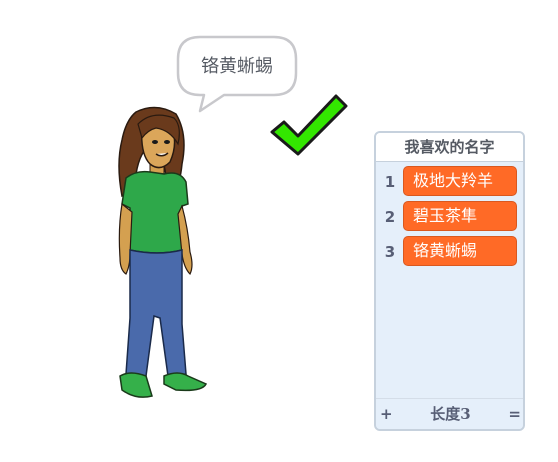  I want to click on resize-handle: =, so click(514, 414).